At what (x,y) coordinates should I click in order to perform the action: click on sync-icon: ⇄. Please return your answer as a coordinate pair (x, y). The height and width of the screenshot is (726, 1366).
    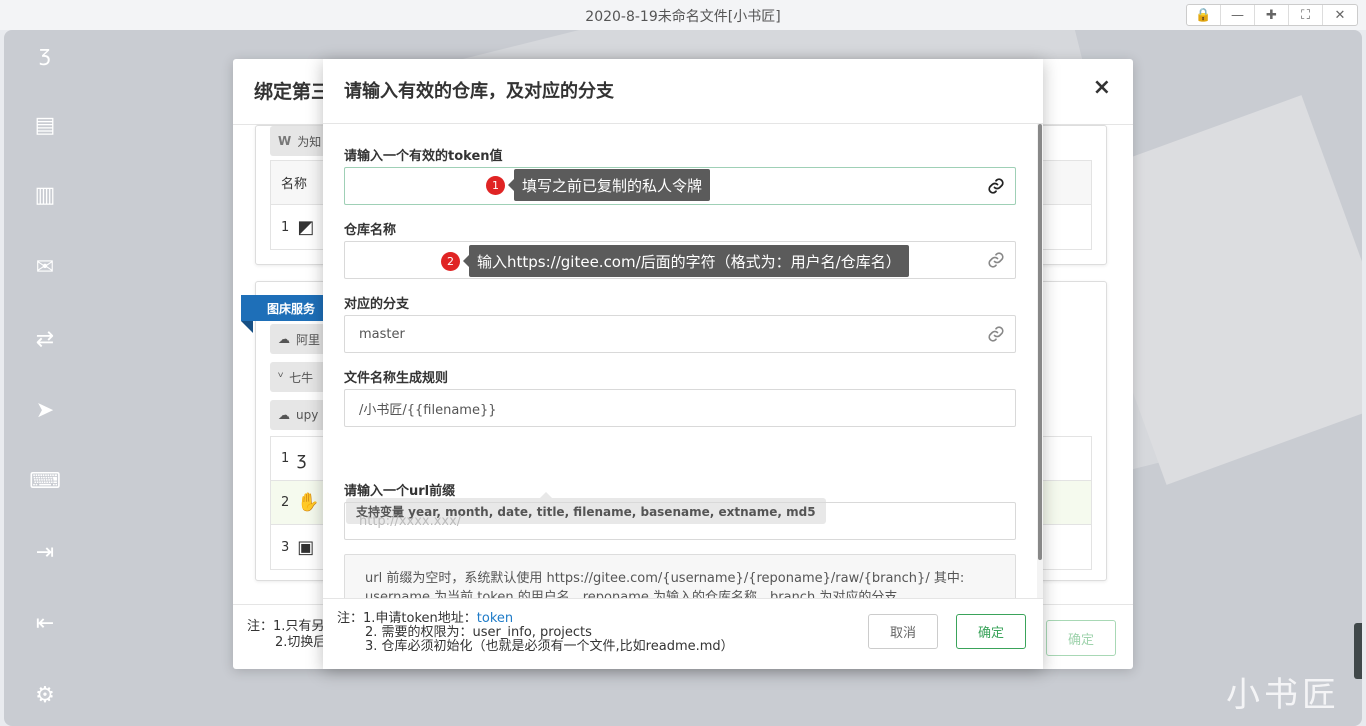
    Looking at the image, I should click on (45, 339).